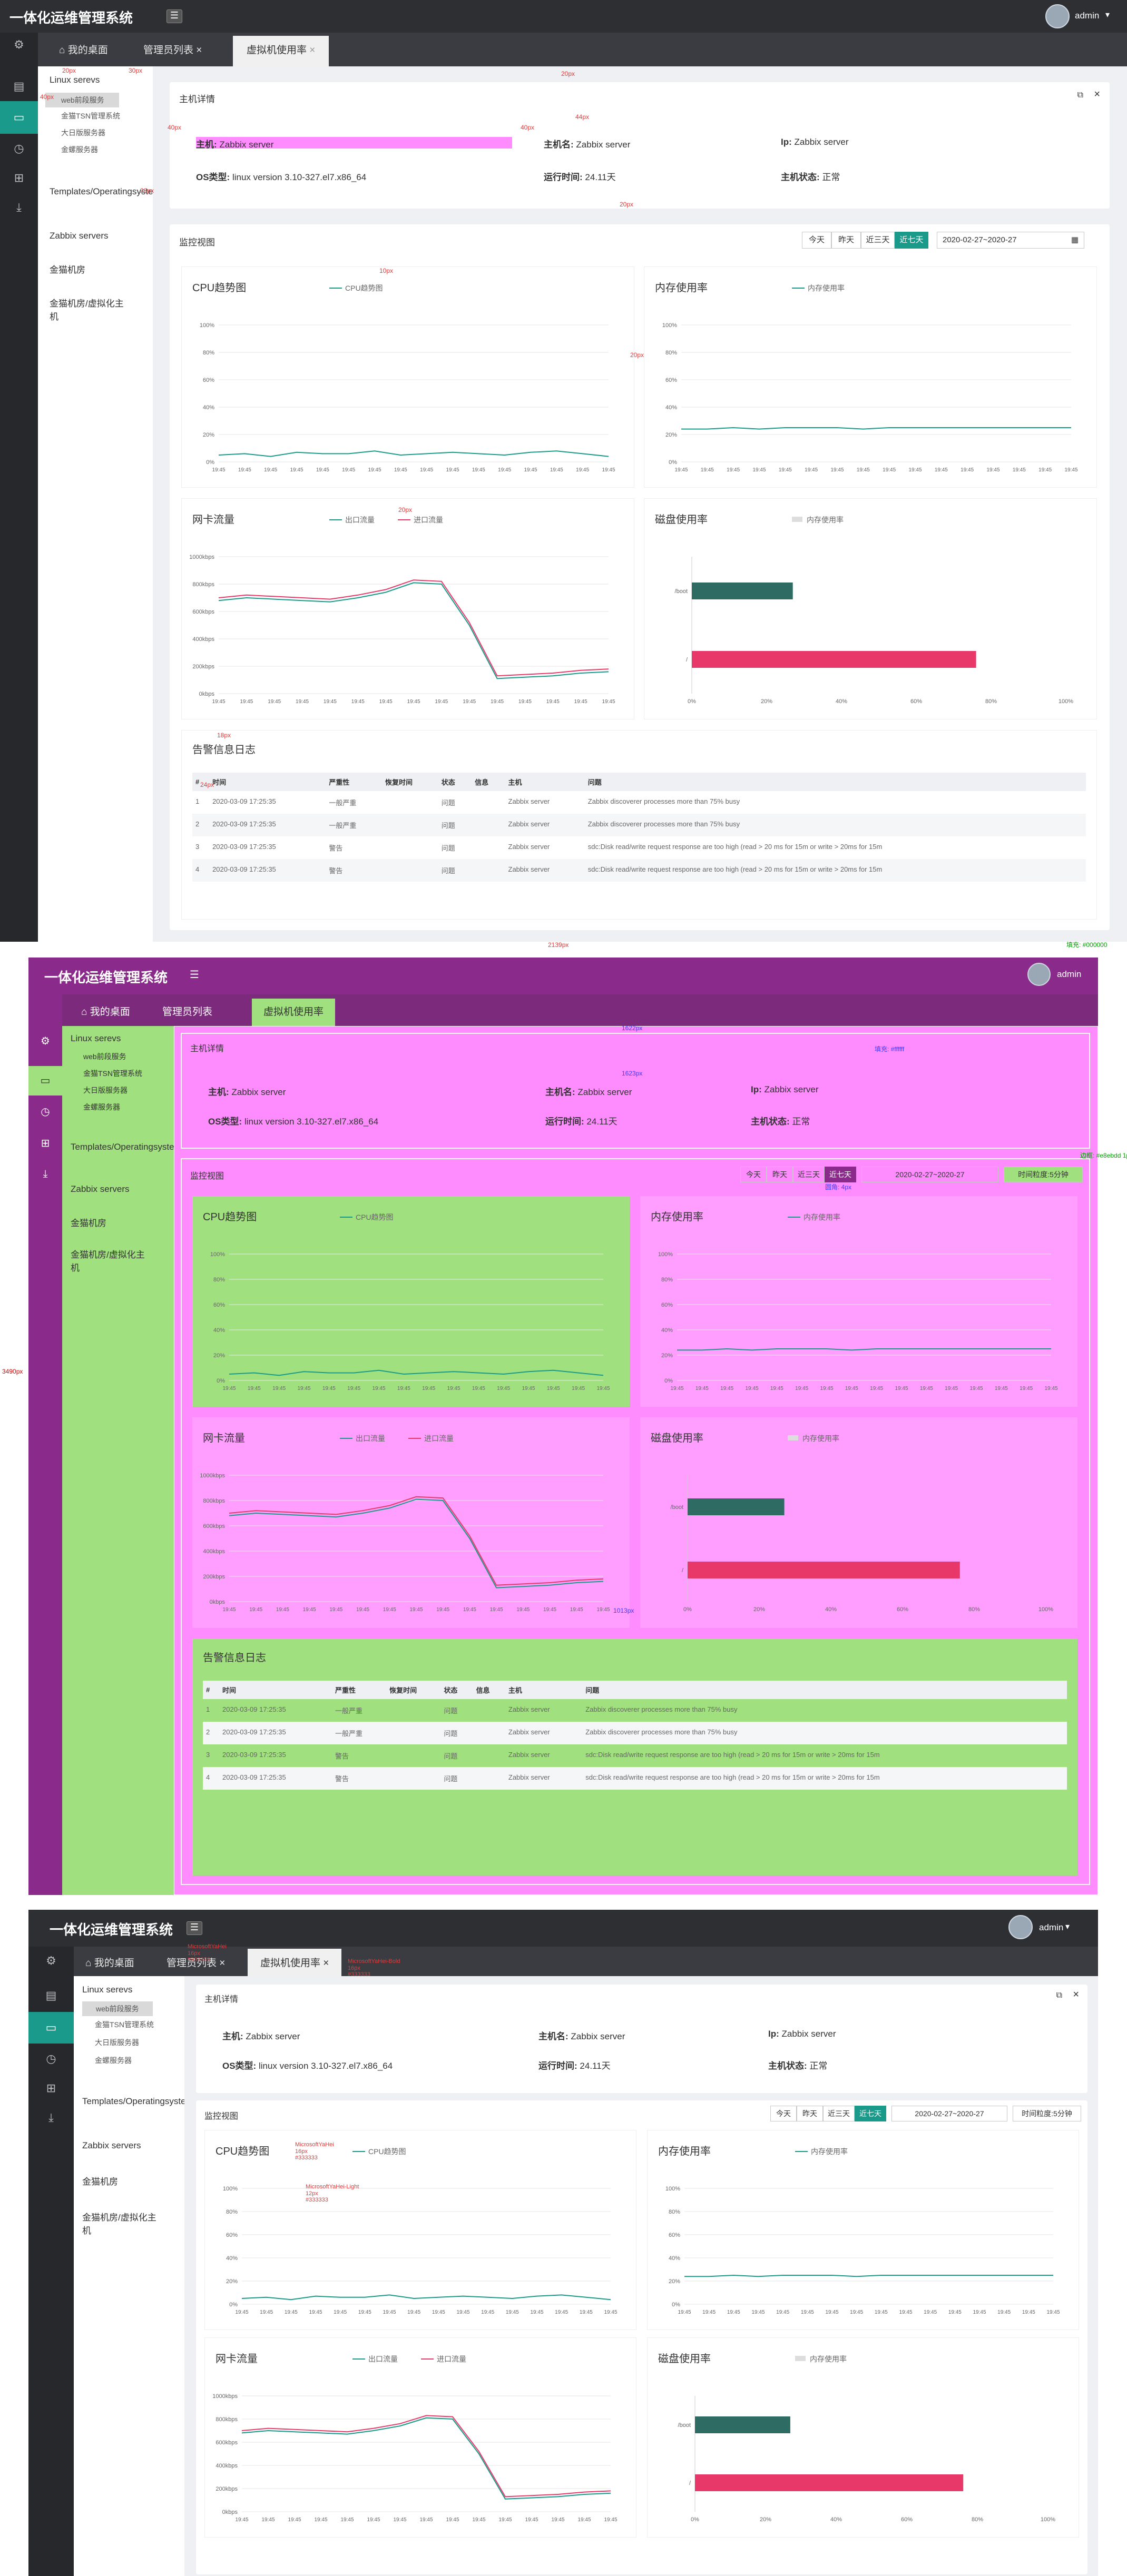 This screenshot has width=1127, height=2576. I want to click on calendar-icon: ▦, so click(1075, 240).